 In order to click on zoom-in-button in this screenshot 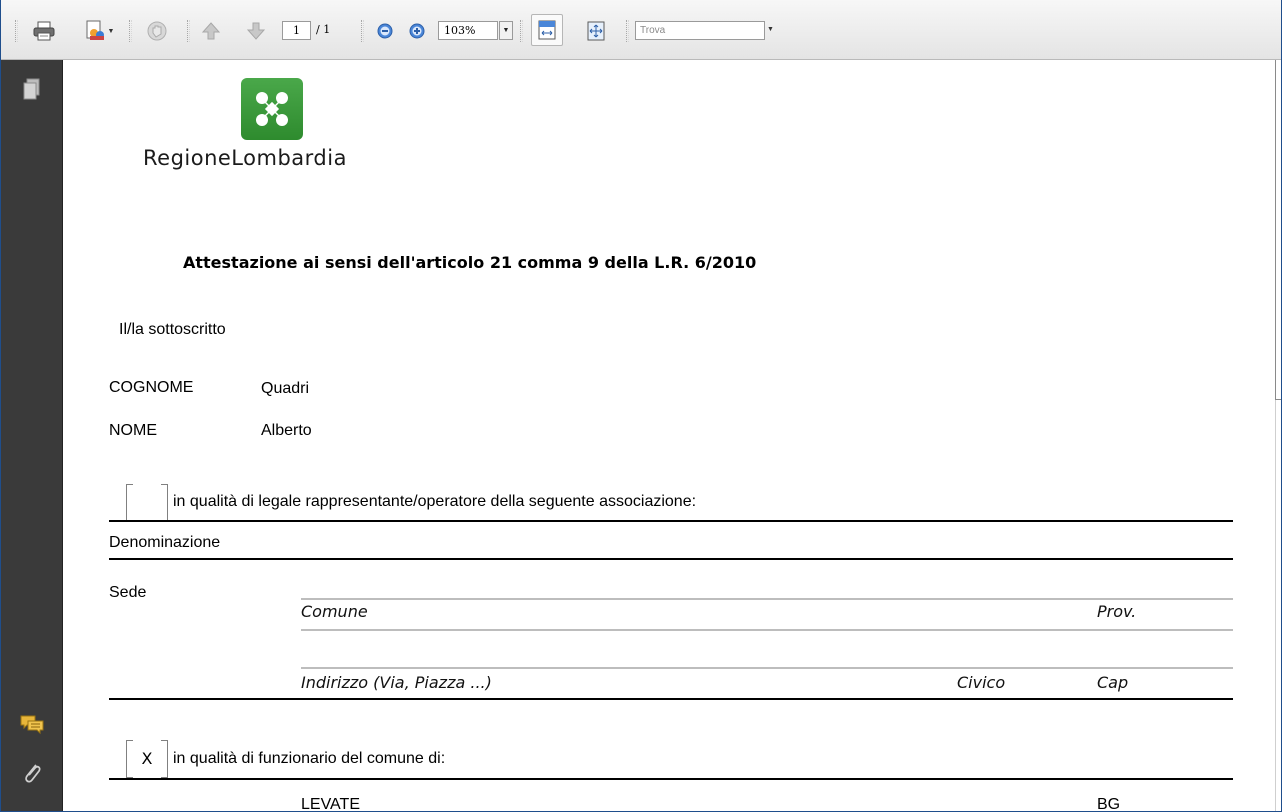, I will do `click(417, 31)`.